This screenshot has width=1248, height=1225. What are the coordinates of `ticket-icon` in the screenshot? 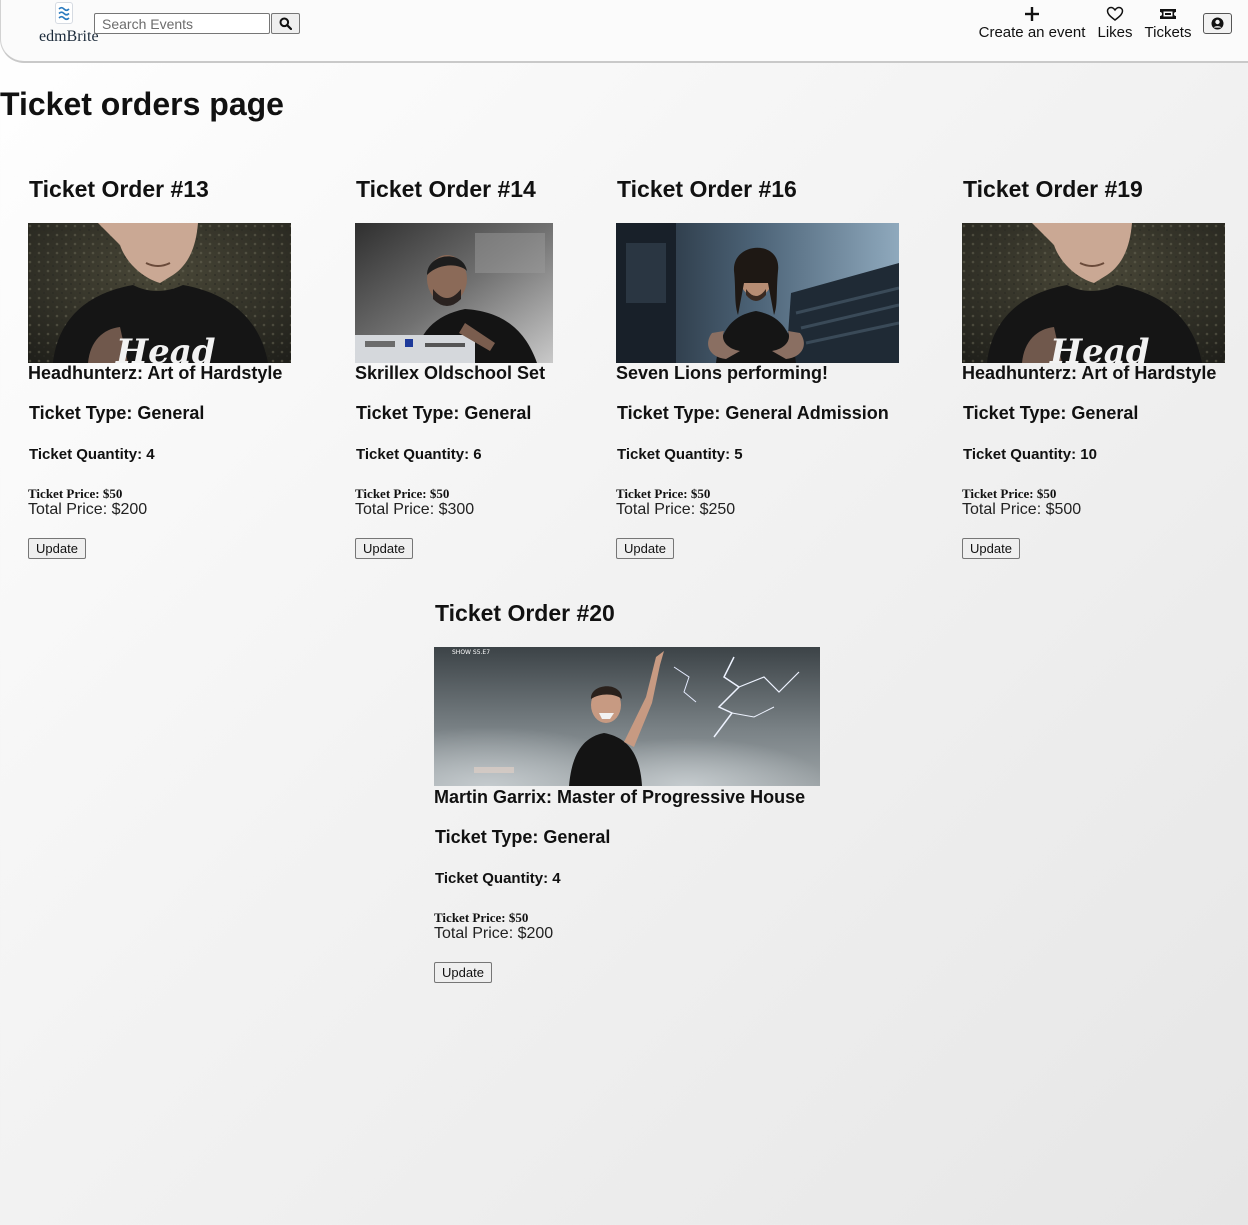 It's located at (1168, 14).